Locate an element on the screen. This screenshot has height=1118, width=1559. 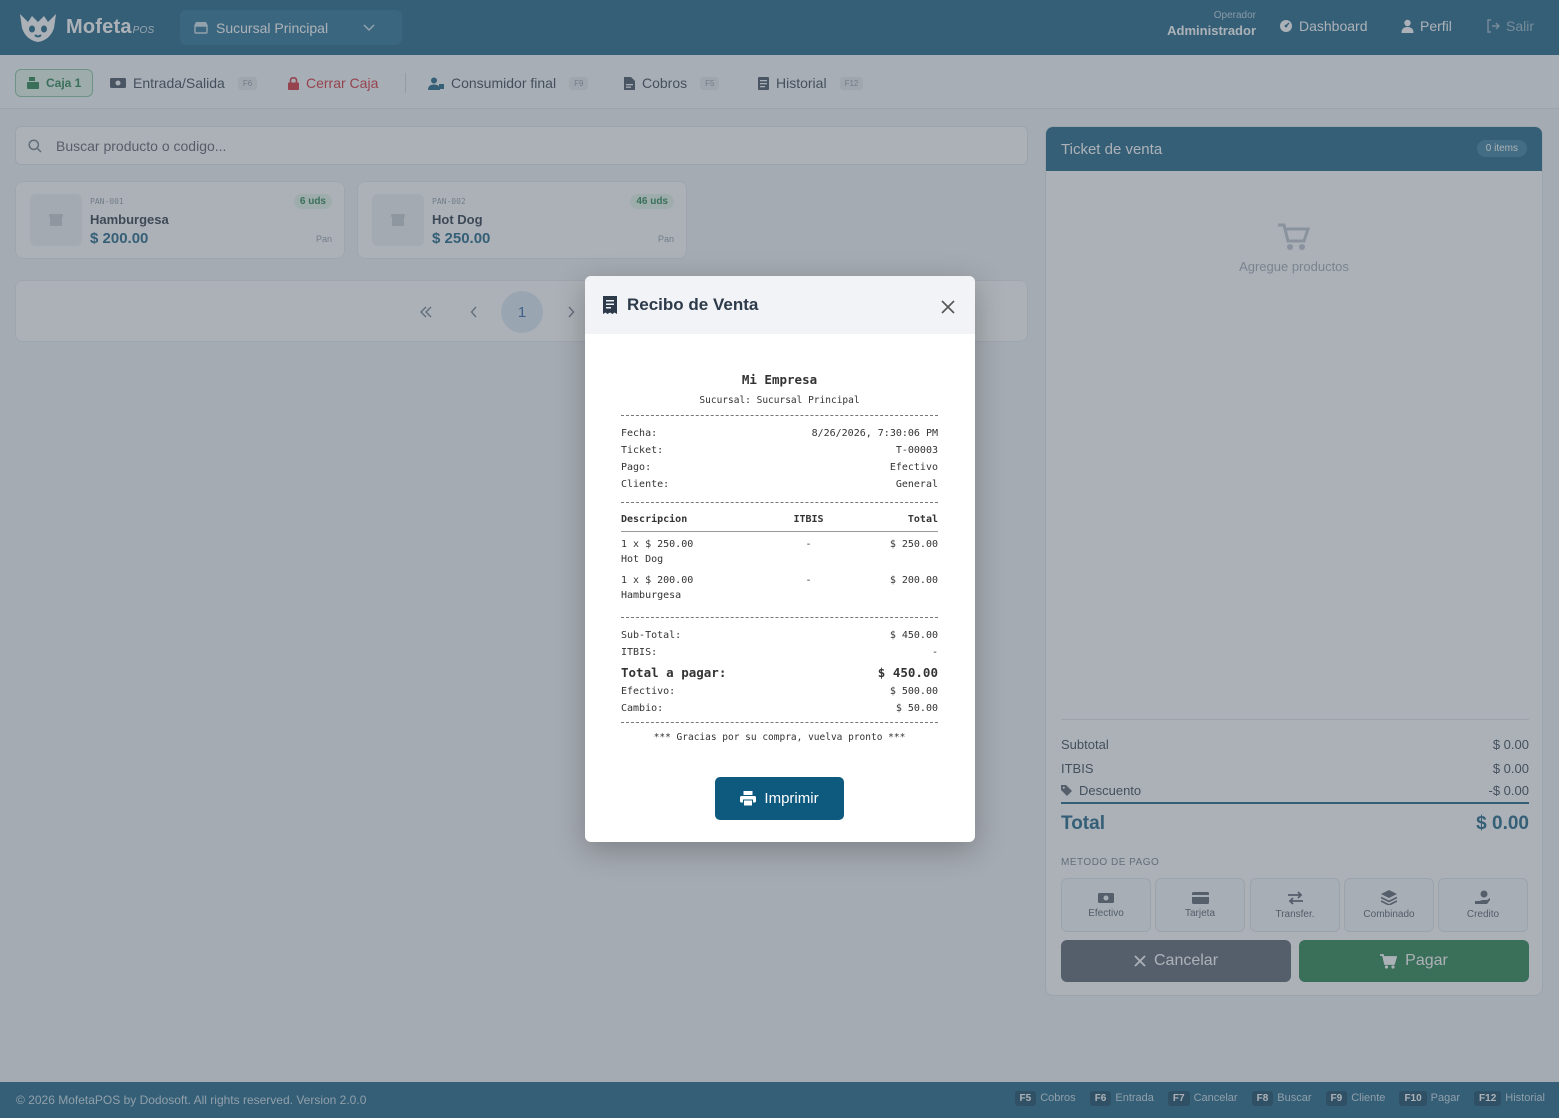
modal-header: Recibo de Venta is located at coordinates (780, 305).